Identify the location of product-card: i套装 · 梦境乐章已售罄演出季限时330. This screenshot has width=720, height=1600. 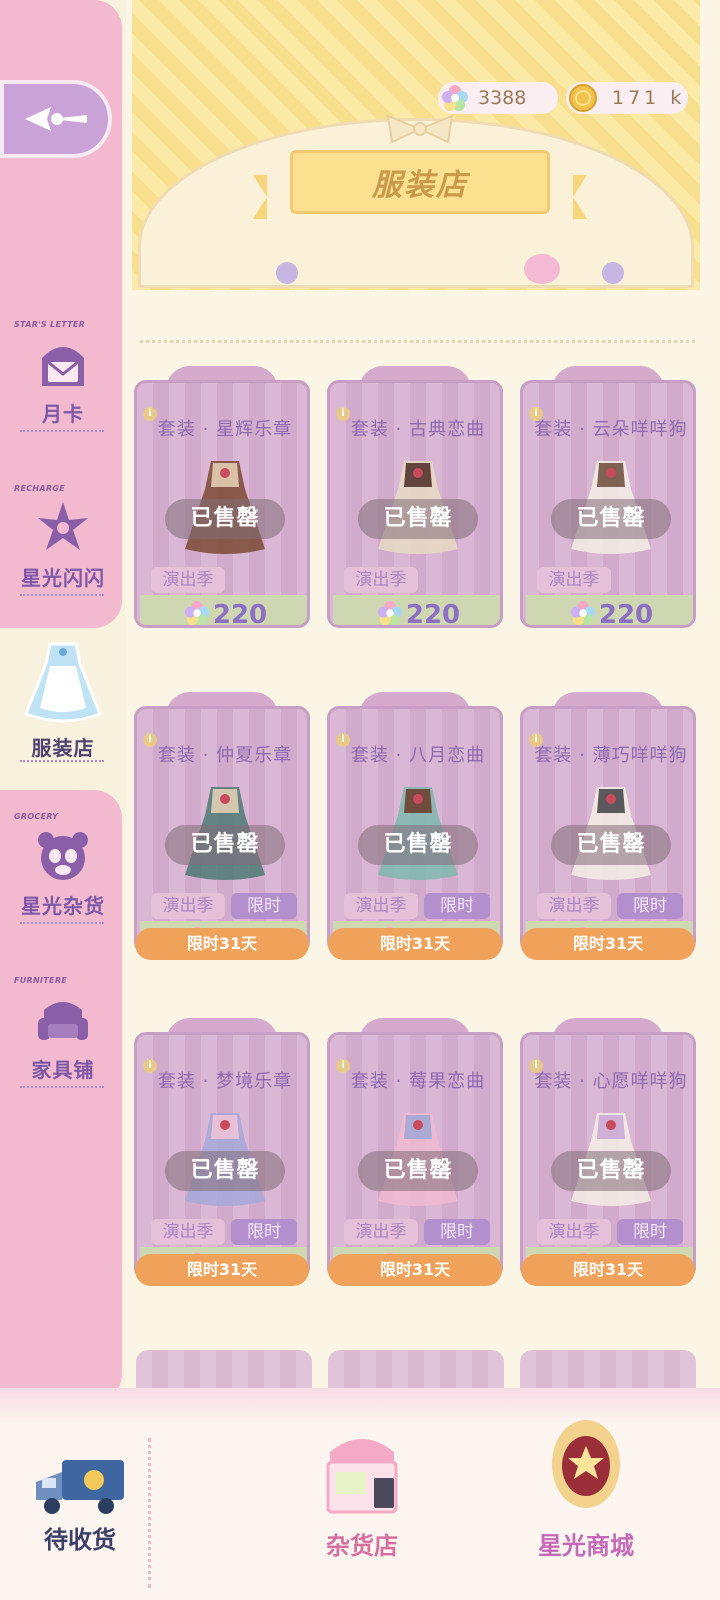
(222, 1149).